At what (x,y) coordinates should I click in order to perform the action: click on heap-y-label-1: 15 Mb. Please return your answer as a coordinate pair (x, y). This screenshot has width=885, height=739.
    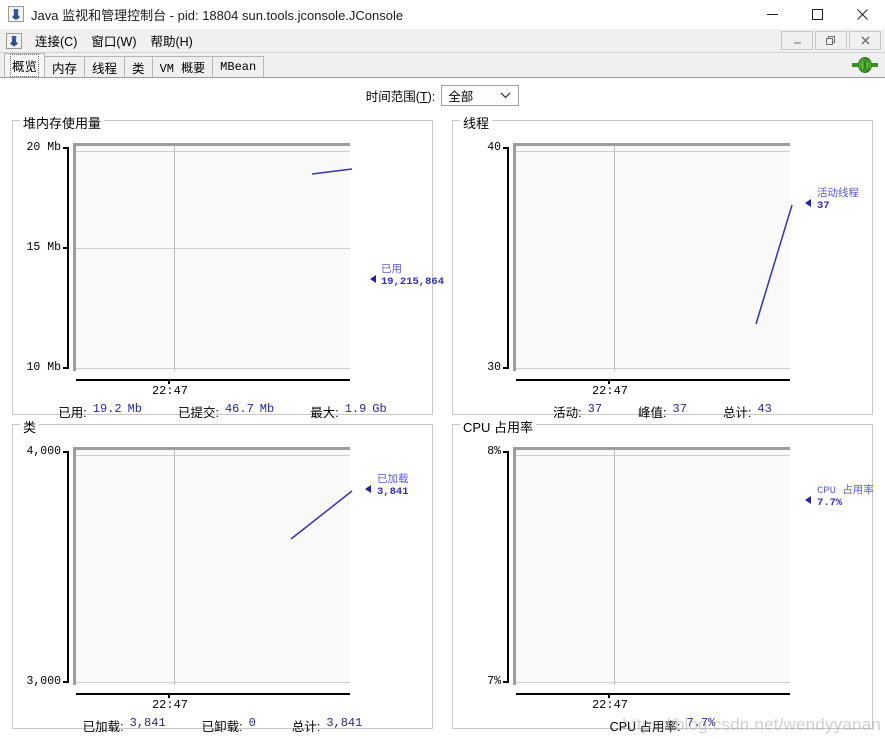
    Looking at the image, I should click on (43, 247).